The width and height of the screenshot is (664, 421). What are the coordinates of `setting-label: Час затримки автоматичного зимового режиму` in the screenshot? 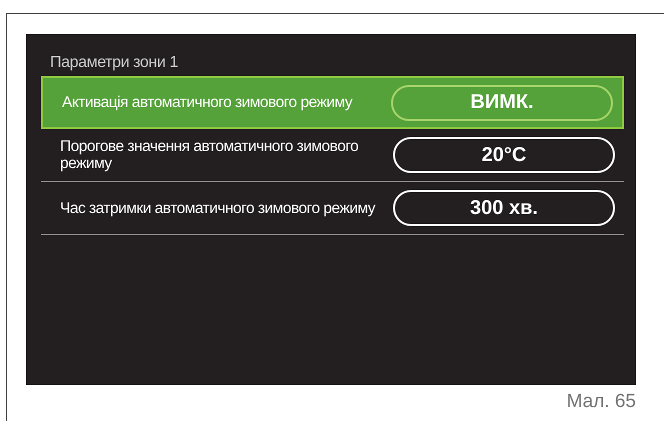 It's located at (218, 208).